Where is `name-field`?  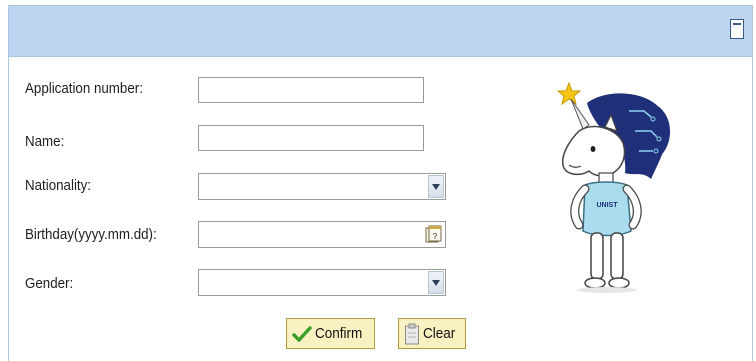
name-field is located at coordinates (311, 138).